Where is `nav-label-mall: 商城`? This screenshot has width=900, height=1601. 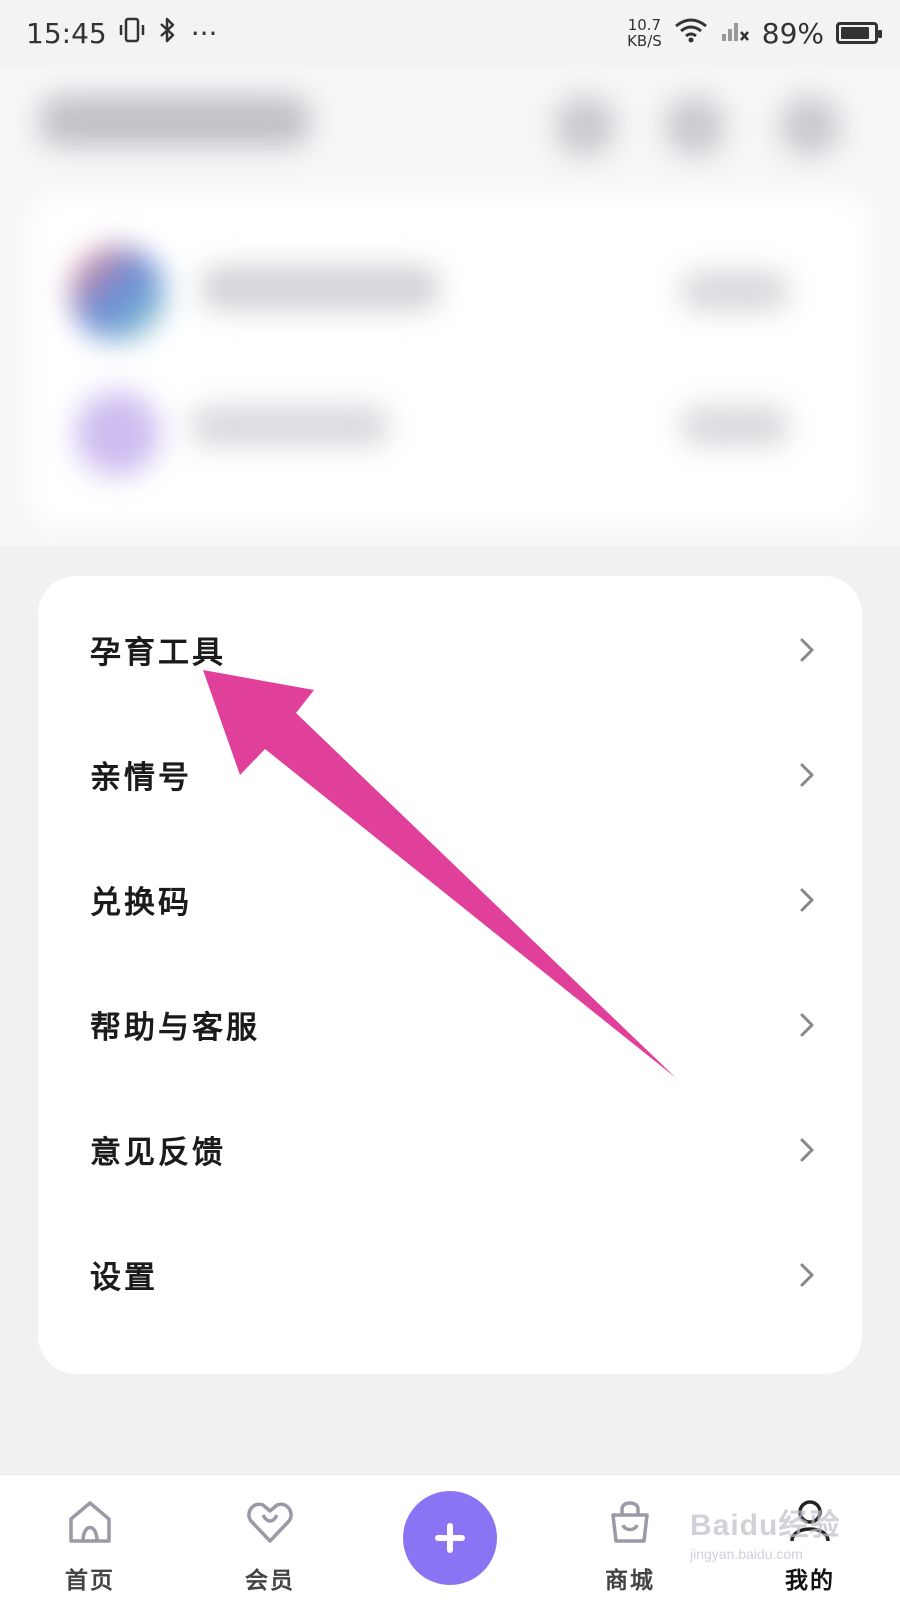
nav-label-mall: 商城 is located at coordinates (630, 1580).